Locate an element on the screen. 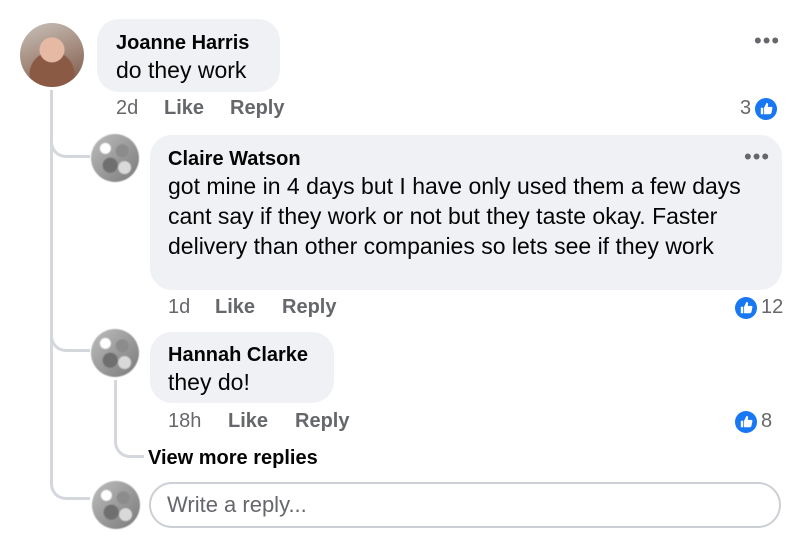  reaction-count: 3 is located at coordinates (746, 108).